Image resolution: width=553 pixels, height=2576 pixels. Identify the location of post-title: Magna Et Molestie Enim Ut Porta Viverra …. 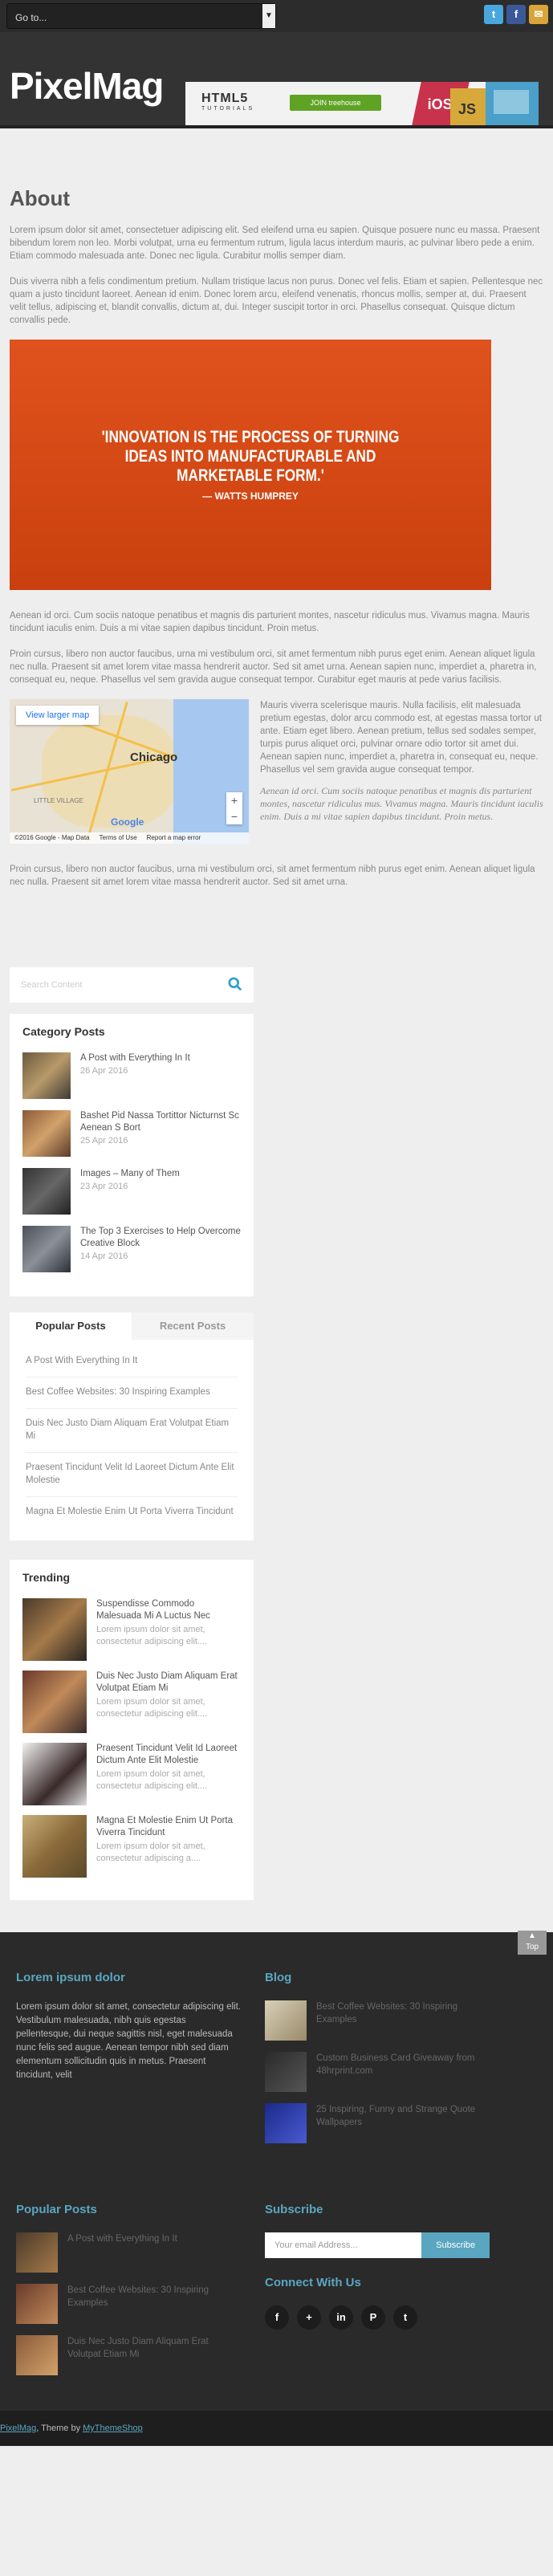
(169, 1827).